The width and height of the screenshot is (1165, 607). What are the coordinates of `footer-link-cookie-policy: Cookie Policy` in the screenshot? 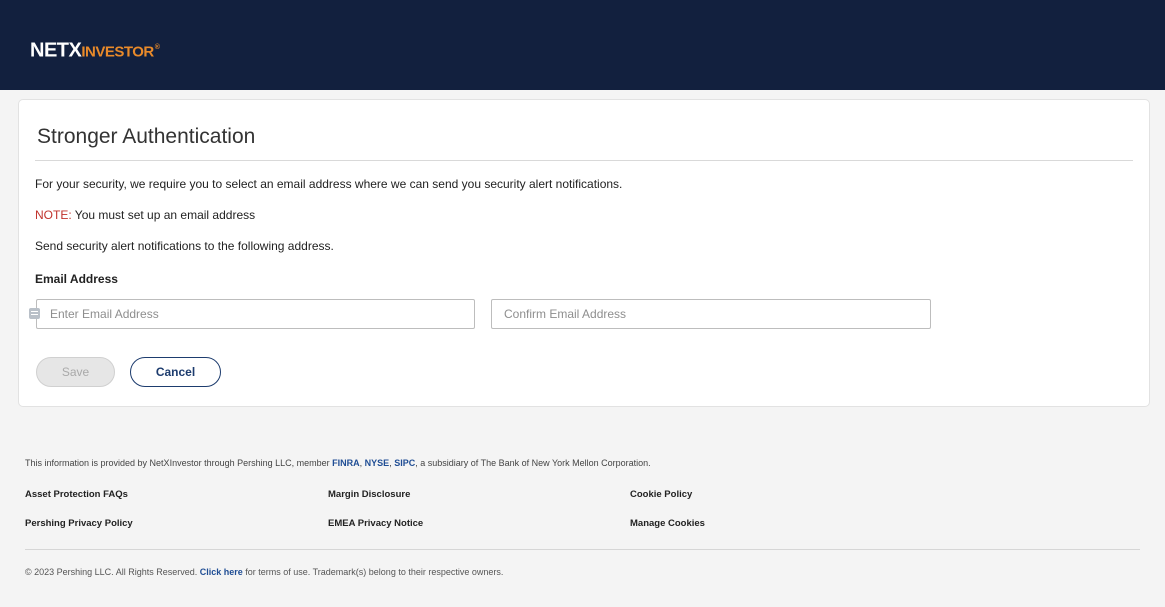 It's located at (661, 494).